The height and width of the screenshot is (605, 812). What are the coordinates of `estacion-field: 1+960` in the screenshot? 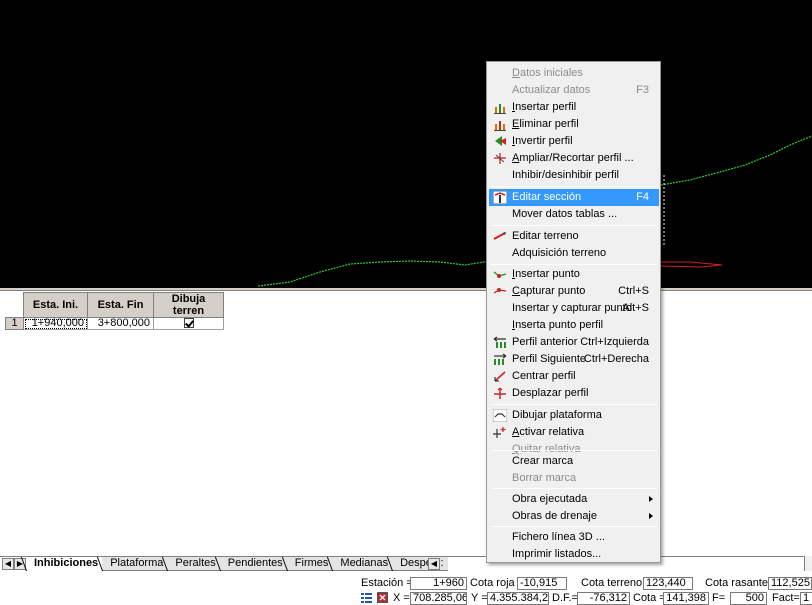 It's located at (438, 583).